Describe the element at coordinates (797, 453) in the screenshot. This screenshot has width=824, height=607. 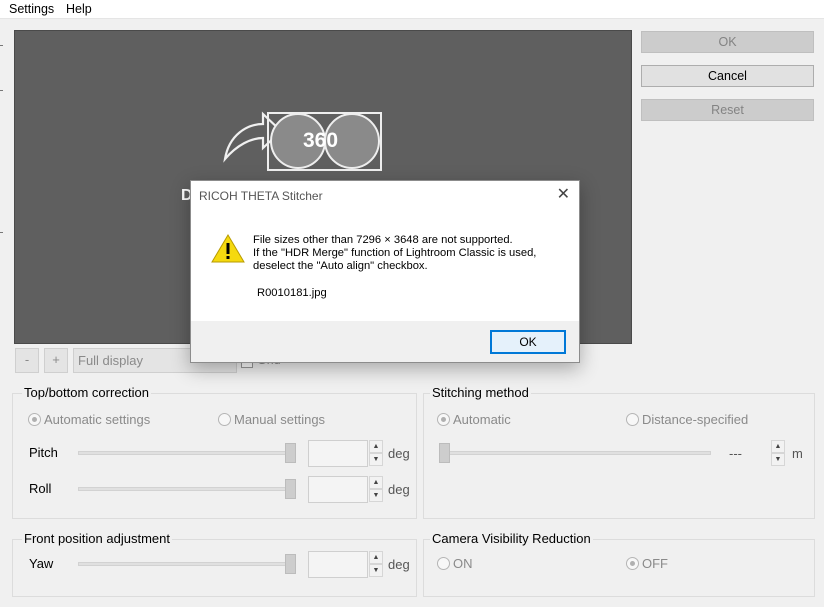
I see `distance-unit: m` at that location.